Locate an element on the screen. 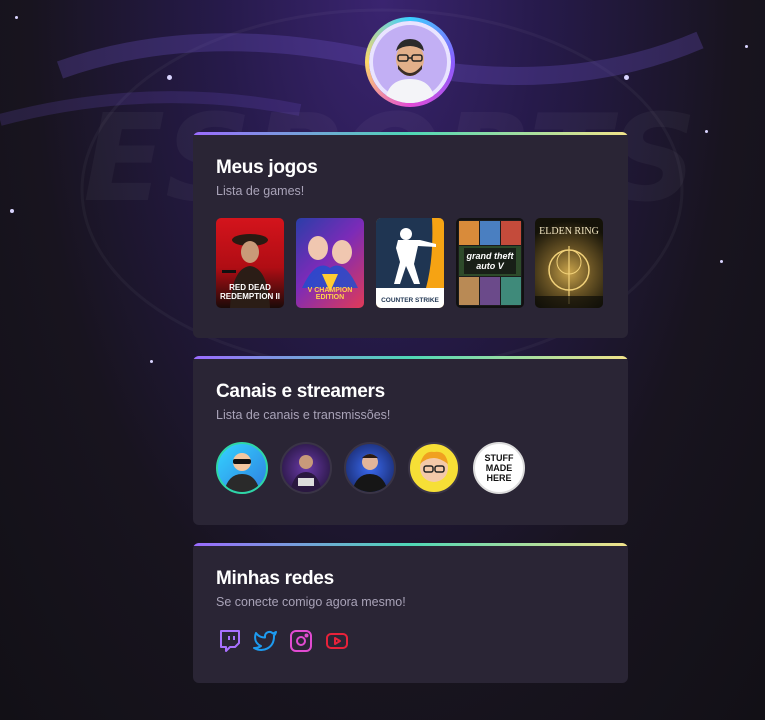 The height and width of the screenshot is (720, 765). game-gta-v: grand theft auto V is located at coordinates (490, 263).